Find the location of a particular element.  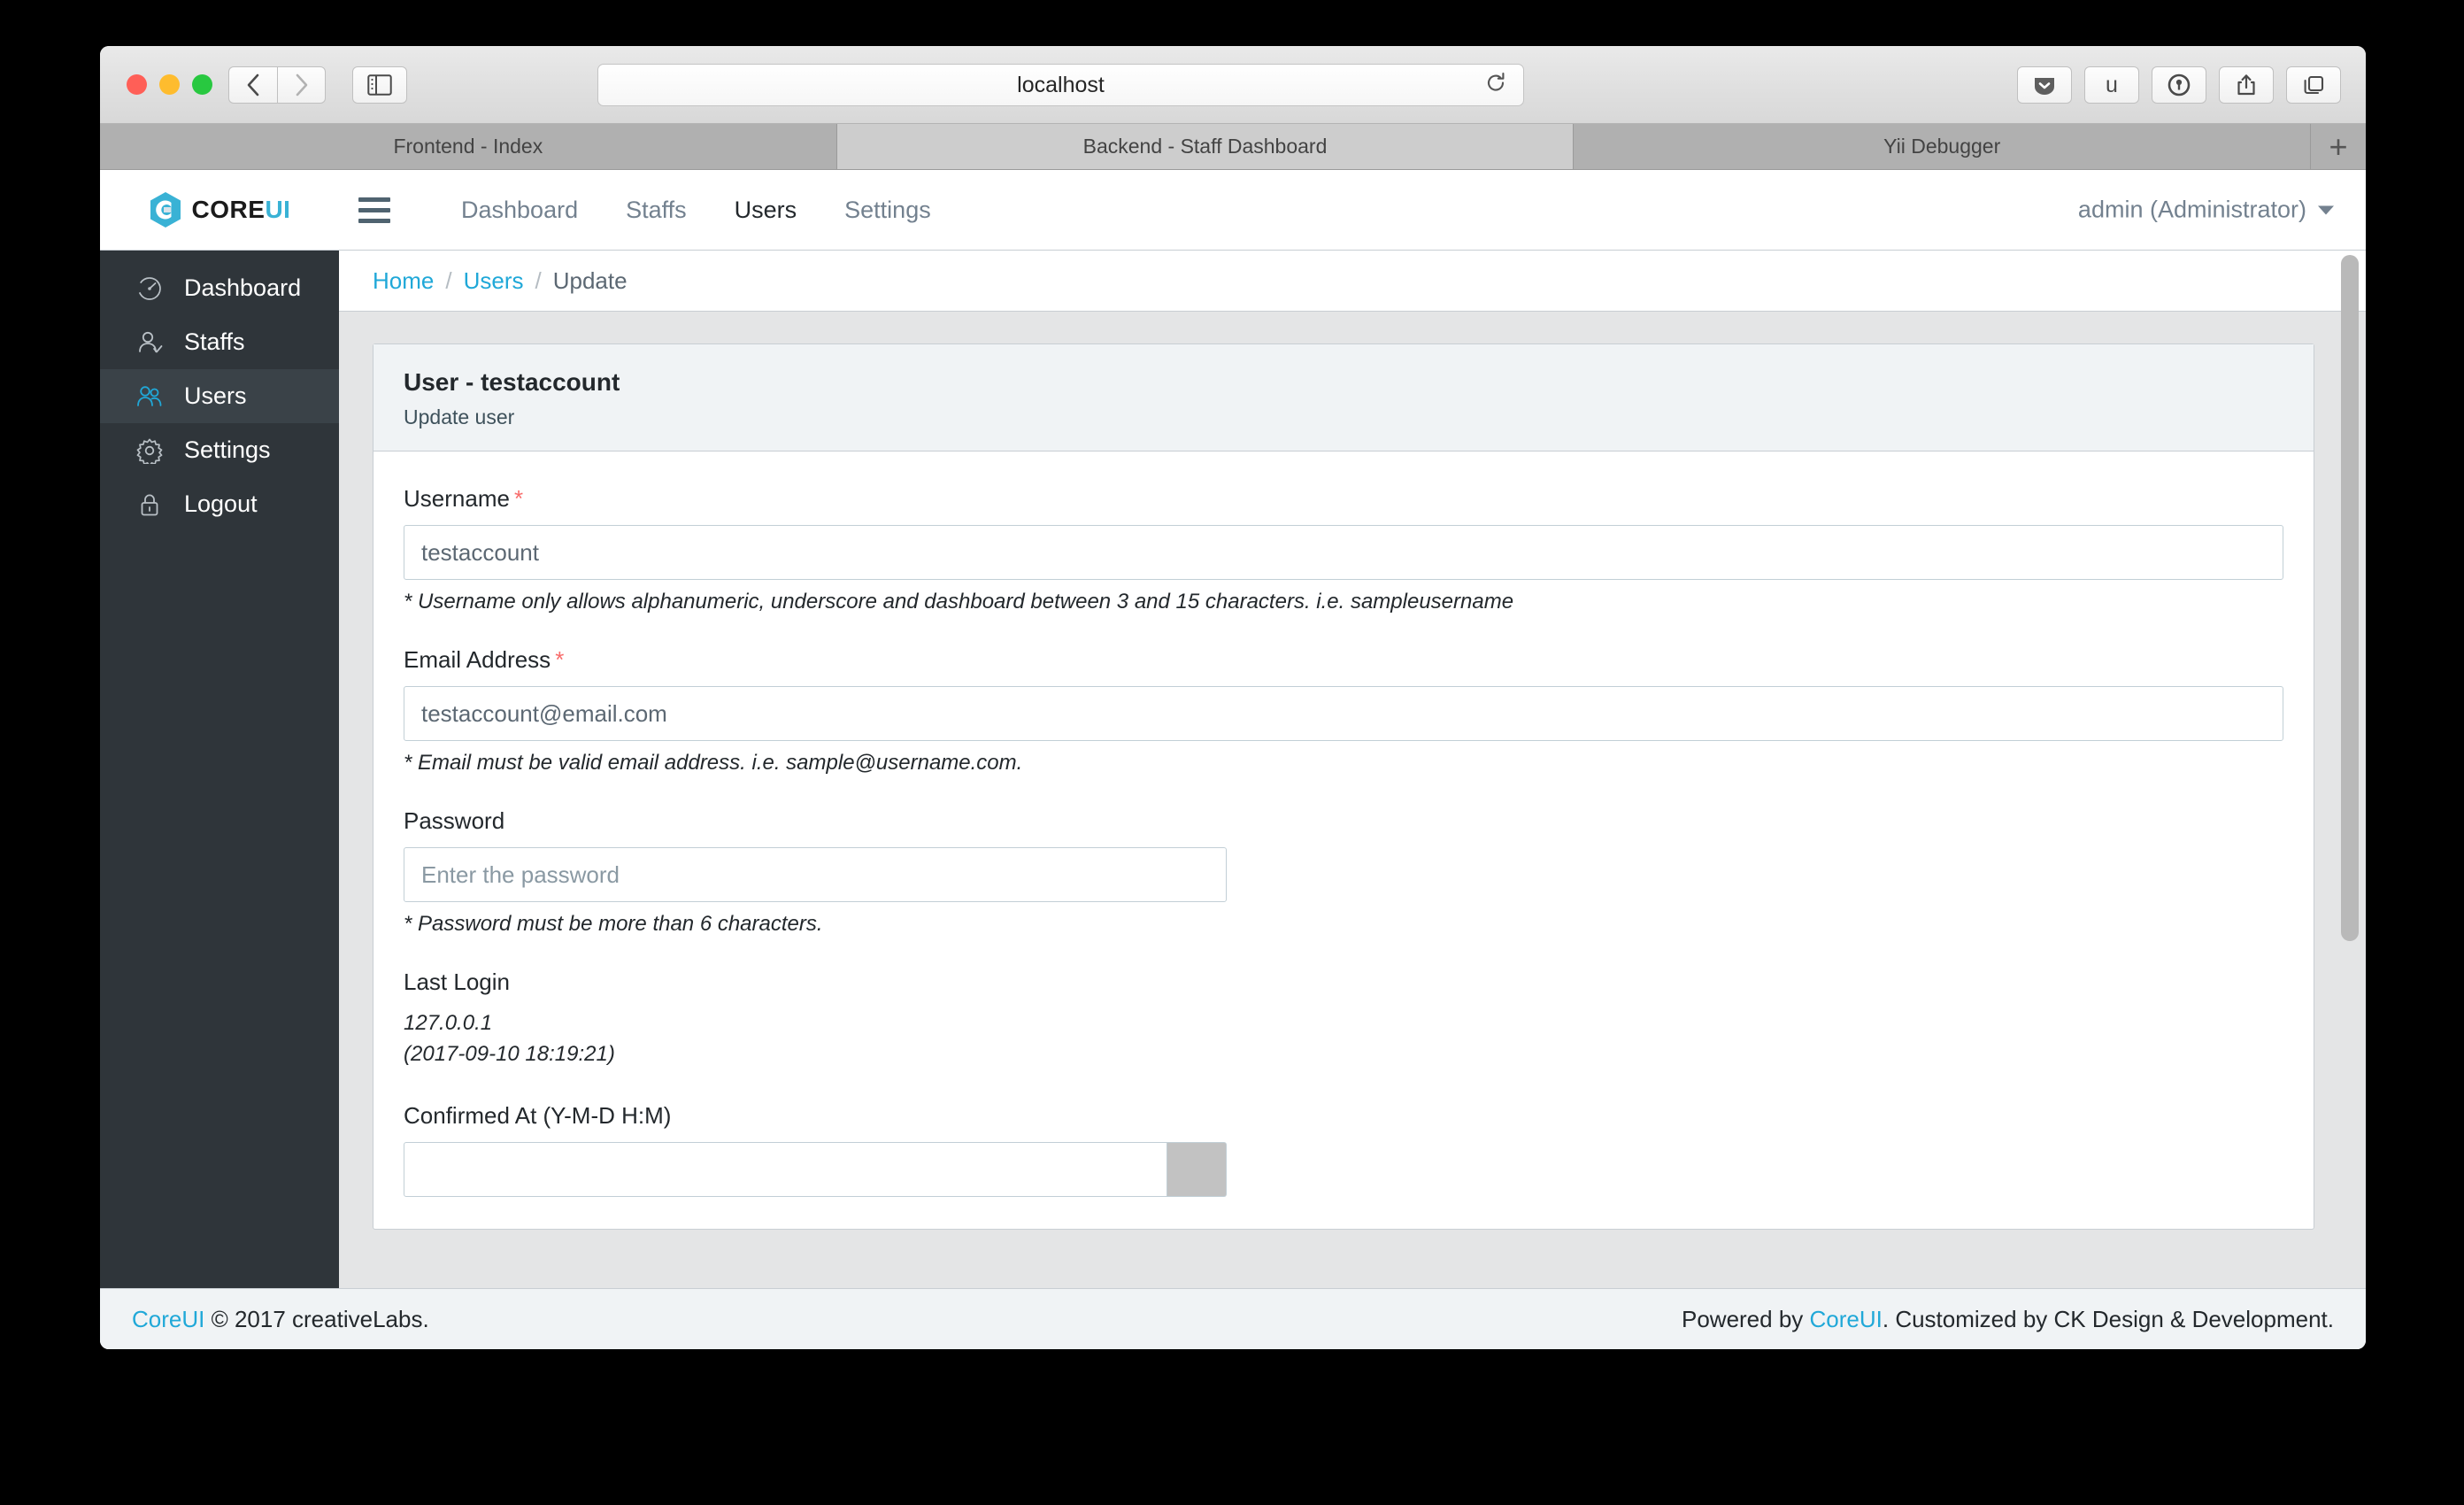

sidebar-item-users: Users is located at coordinates (219, 396).